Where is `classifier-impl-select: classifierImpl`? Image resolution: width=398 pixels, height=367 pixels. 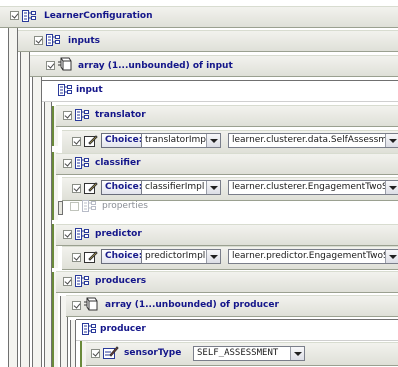 classifier-impl-select: classifierImpl is located at coordinates (181, 187).